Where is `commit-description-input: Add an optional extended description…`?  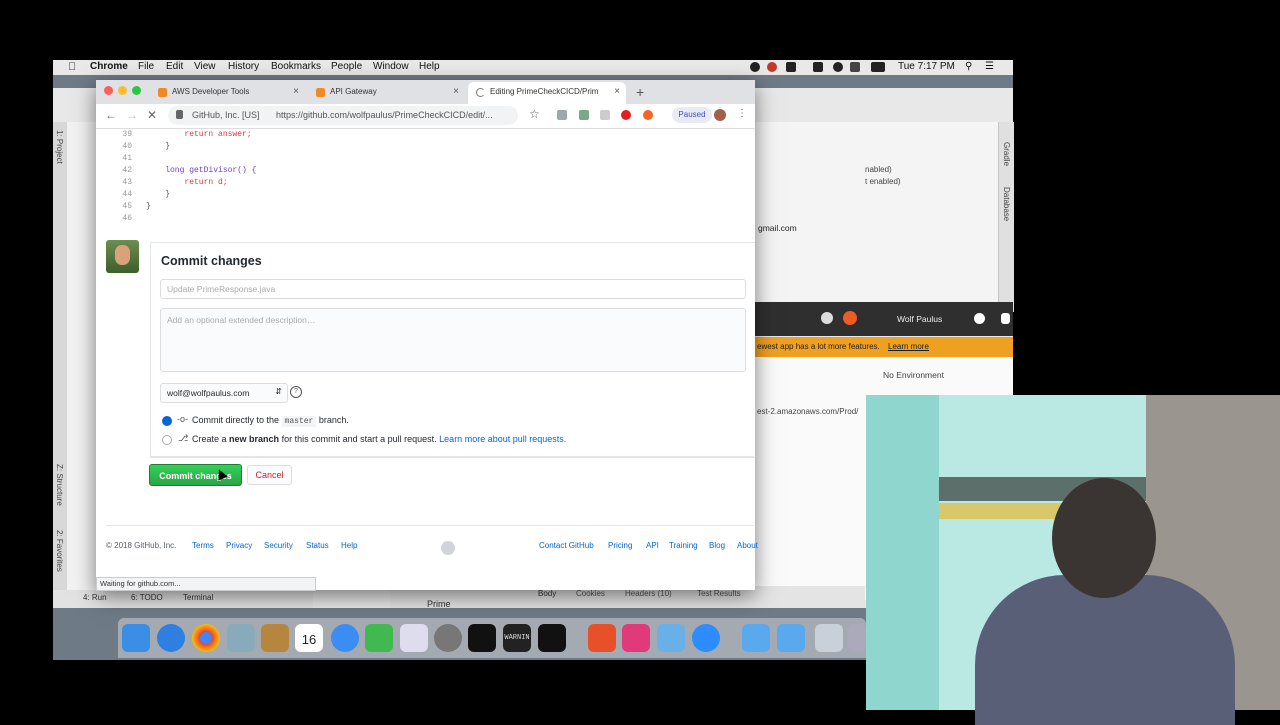 commit-description-input: Add an optional extended description… is located at coordinates (453, 340).